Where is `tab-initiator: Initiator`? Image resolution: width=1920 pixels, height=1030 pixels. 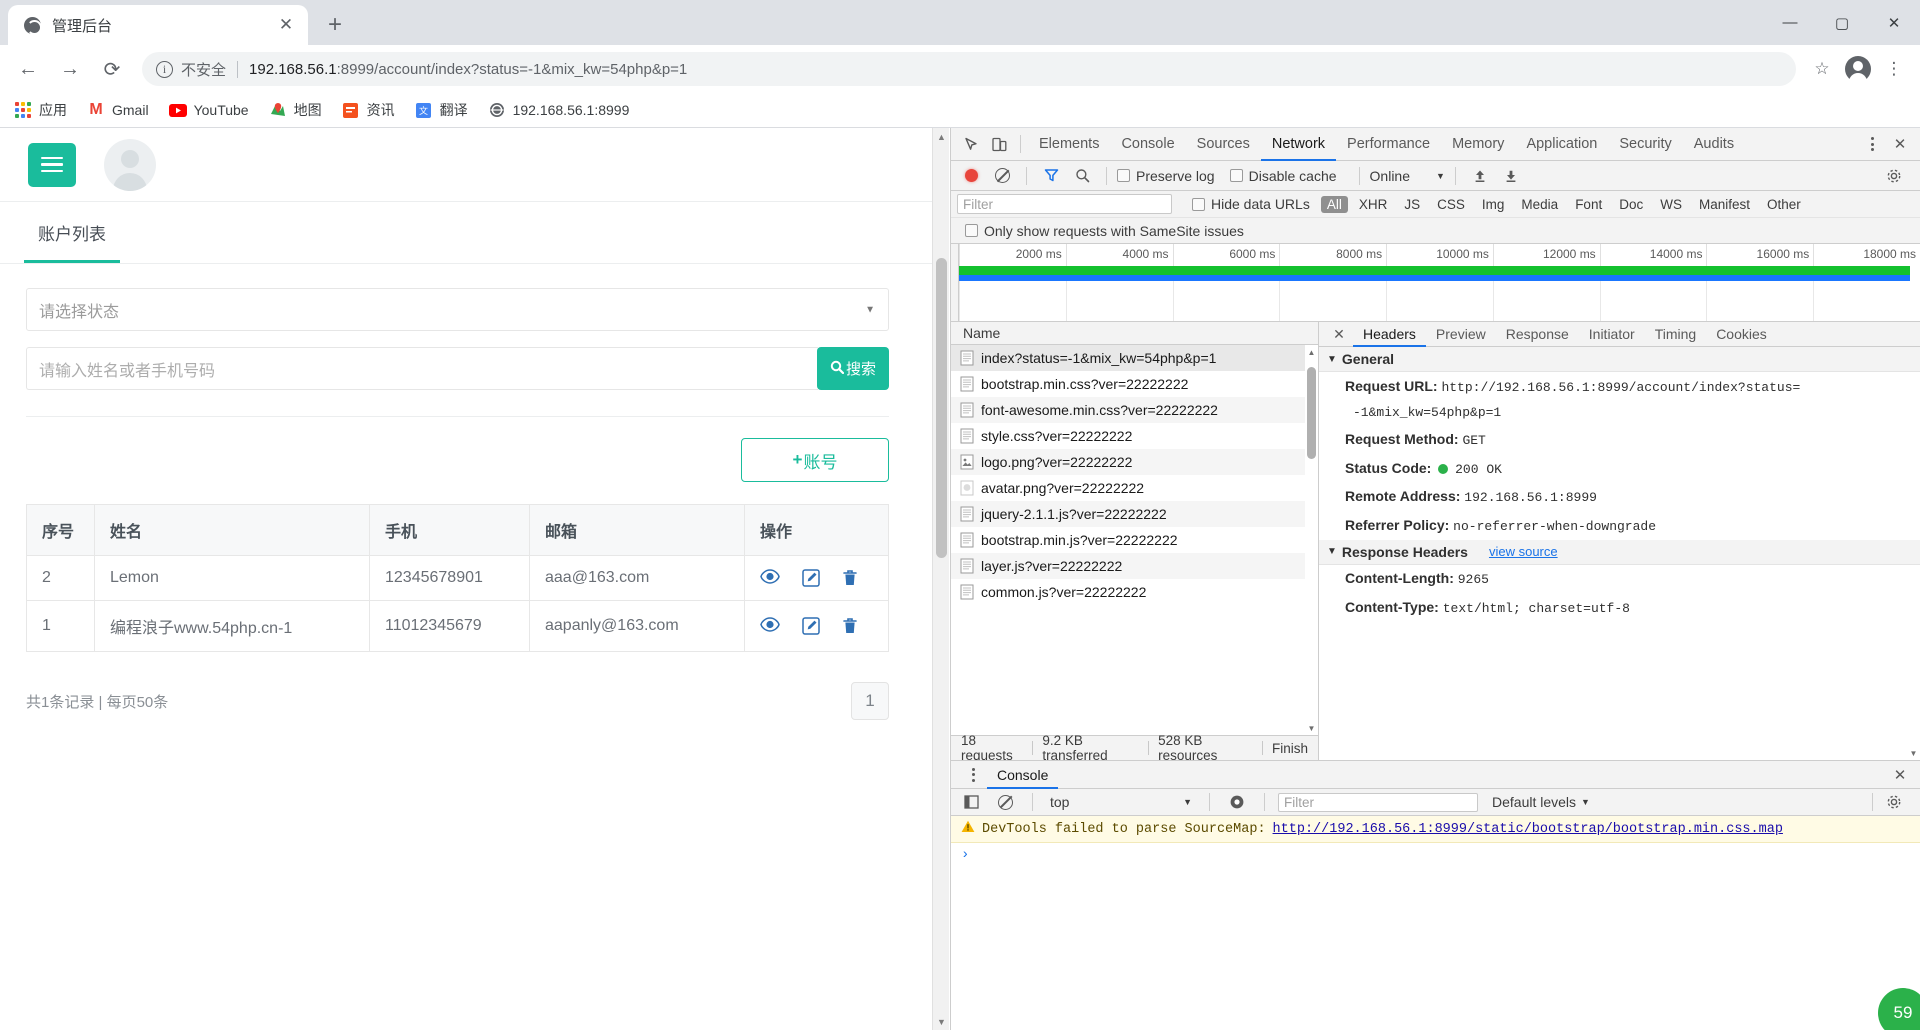
tab-initiator: Initiator is located at coordinates (1612, 334).